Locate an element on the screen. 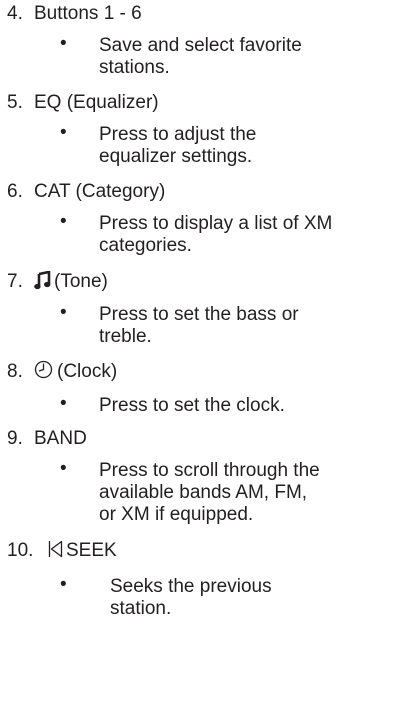  item-title: Buttons 1 - 6 is located at coordinates (88, 13).